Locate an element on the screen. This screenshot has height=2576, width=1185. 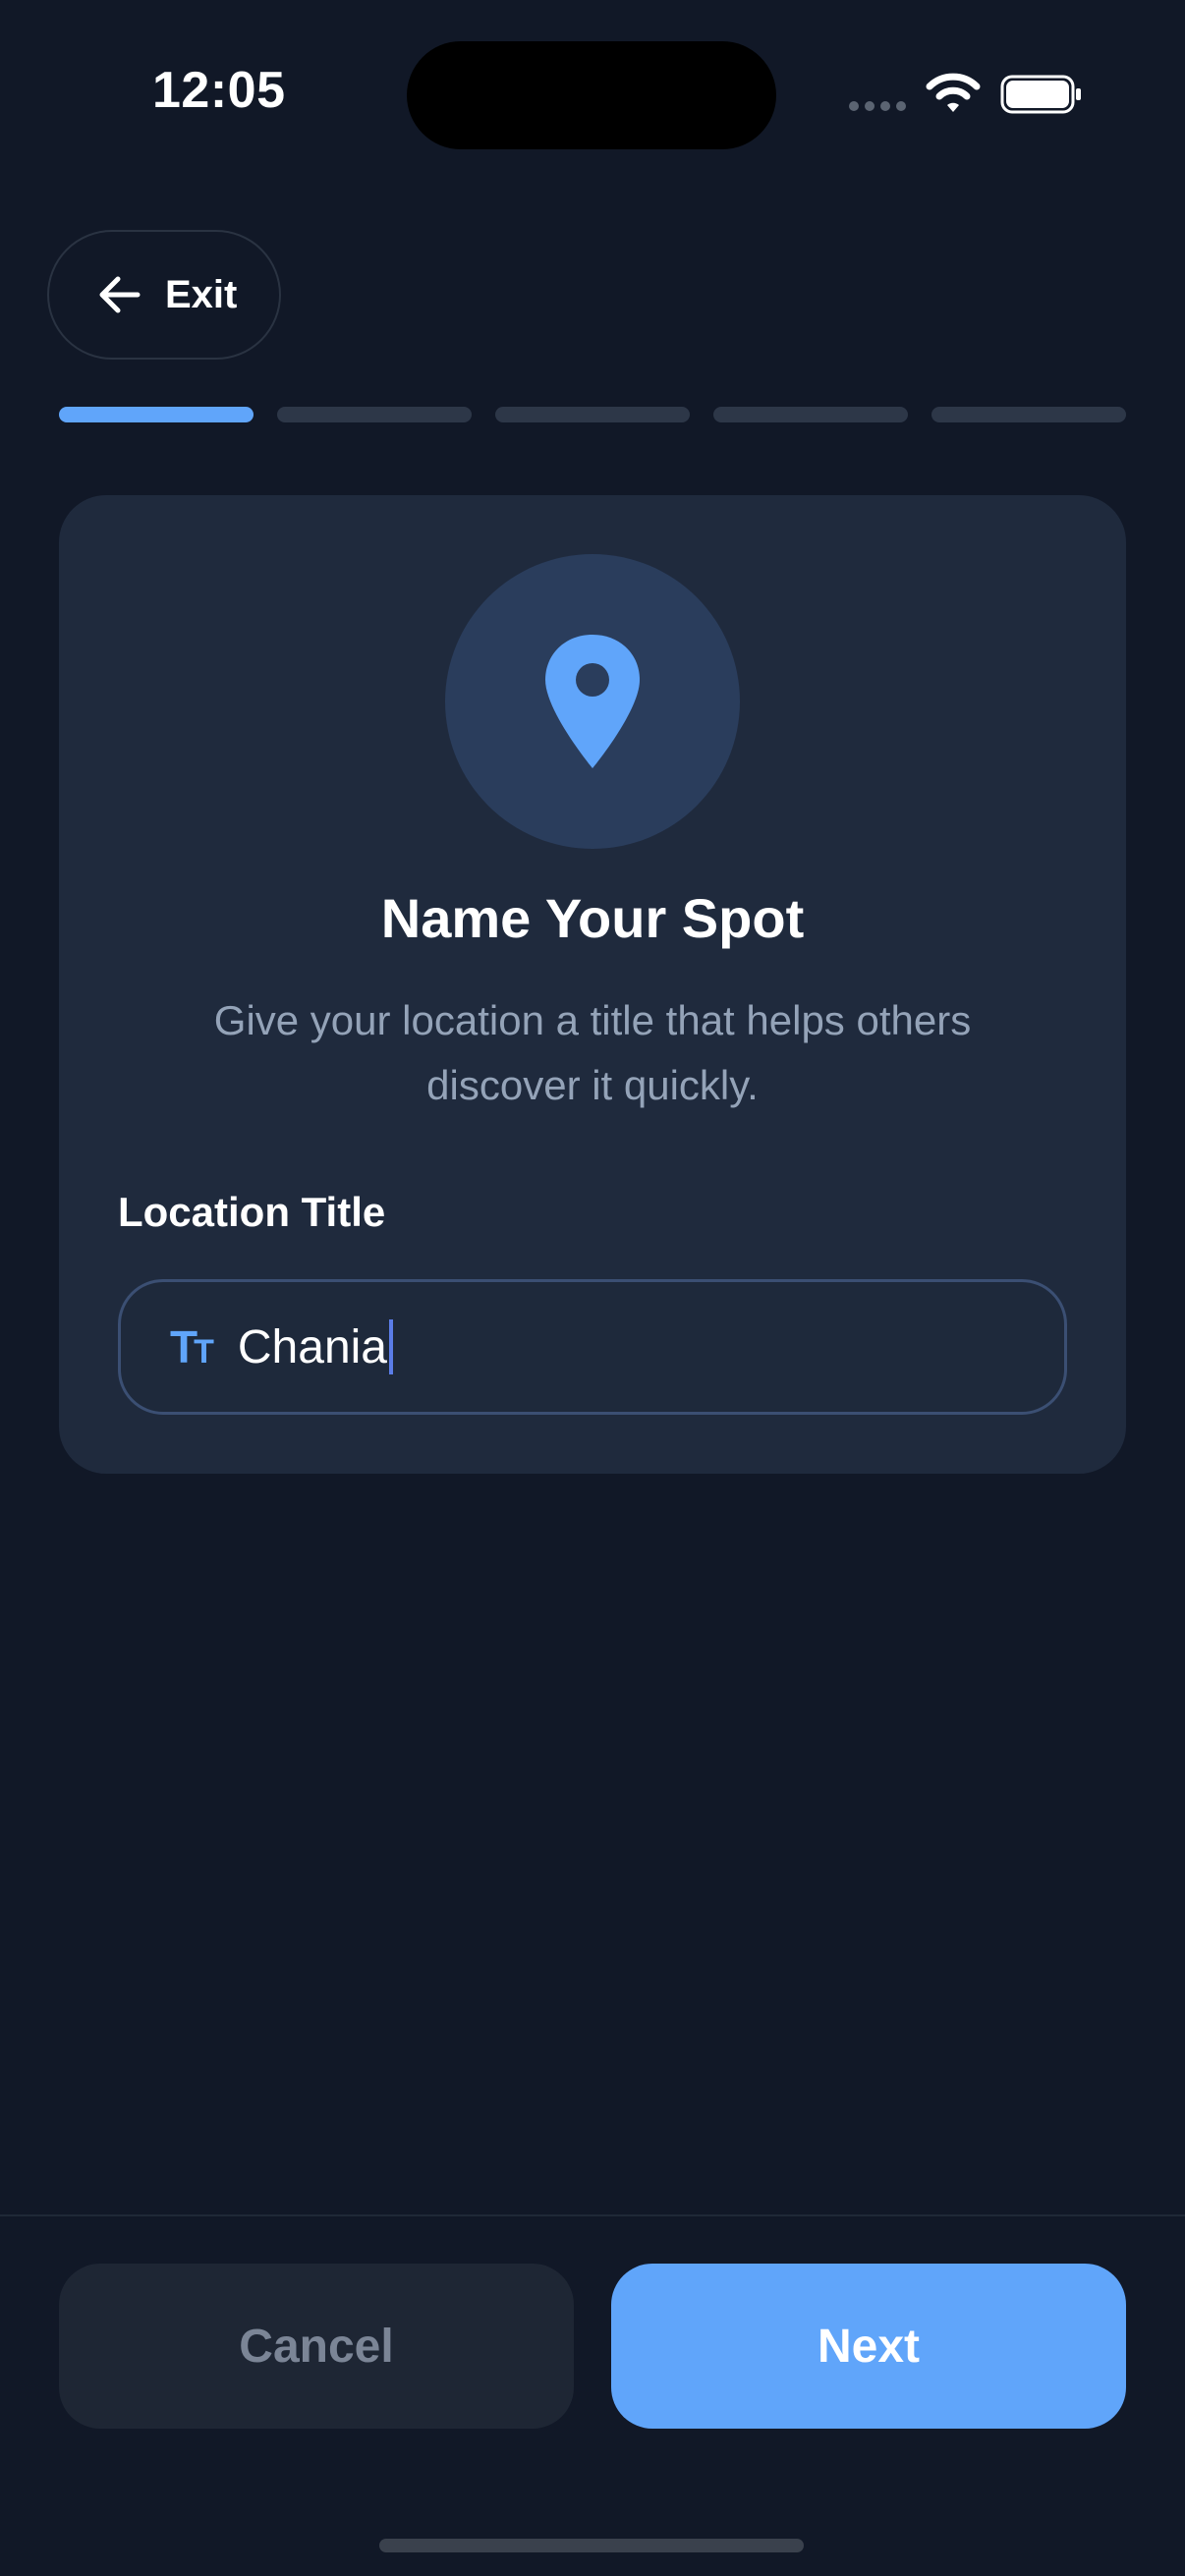
arrow-left-icon is located at coordinates (120, 294).